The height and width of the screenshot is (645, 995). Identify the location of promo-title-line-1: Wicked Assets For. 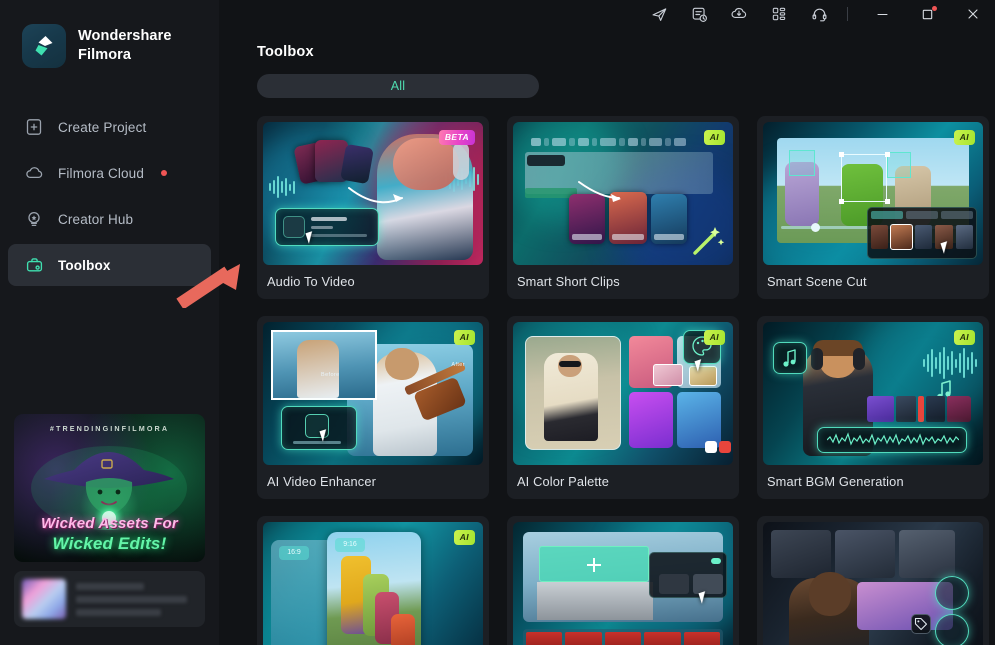
(109, 523).